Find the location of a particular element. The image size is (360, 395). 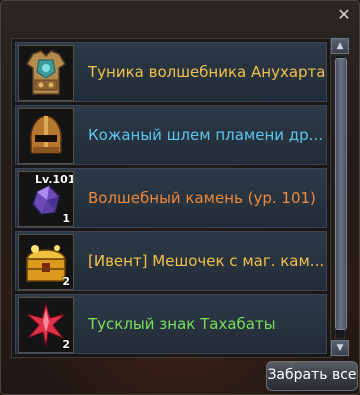

list-item: Туника волшебника Анухарта is located at coordinates (171, 72).